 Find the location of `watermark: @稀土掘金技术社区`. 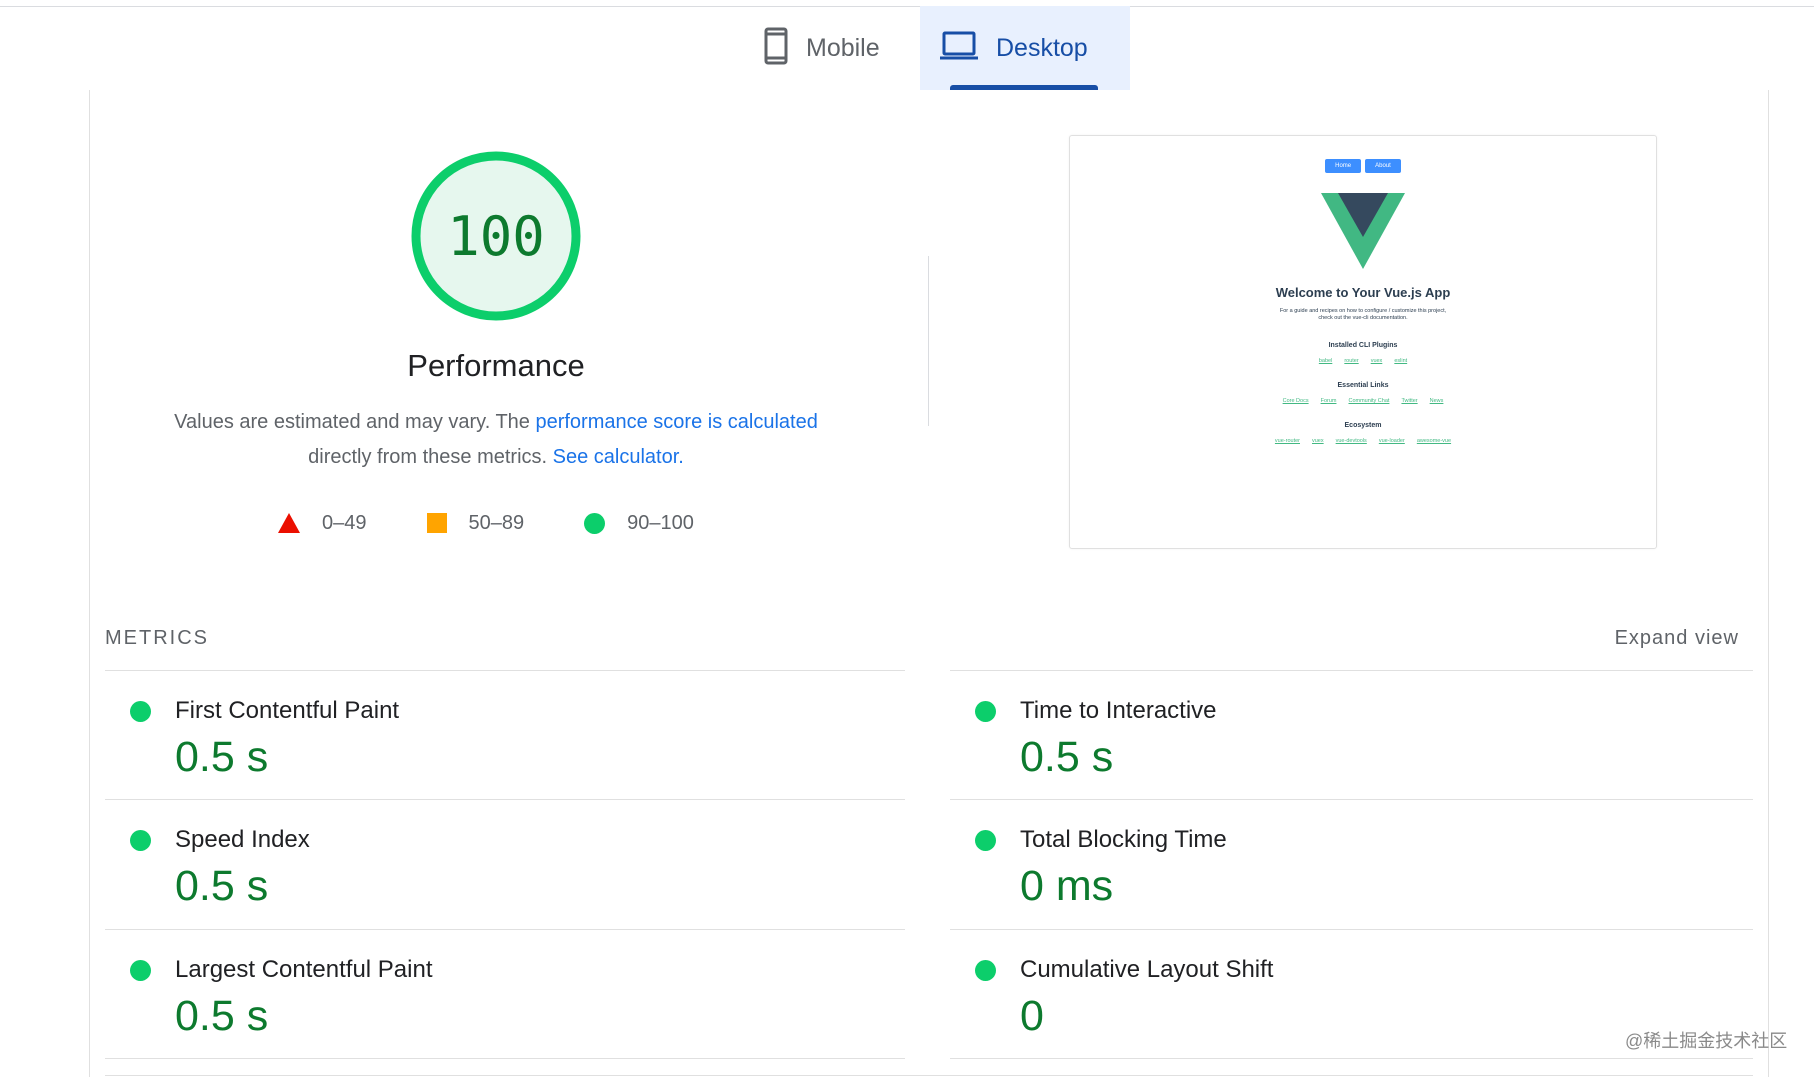

watermark: @稀土掘金技术社区 is located at coordinates (1706, 1041).